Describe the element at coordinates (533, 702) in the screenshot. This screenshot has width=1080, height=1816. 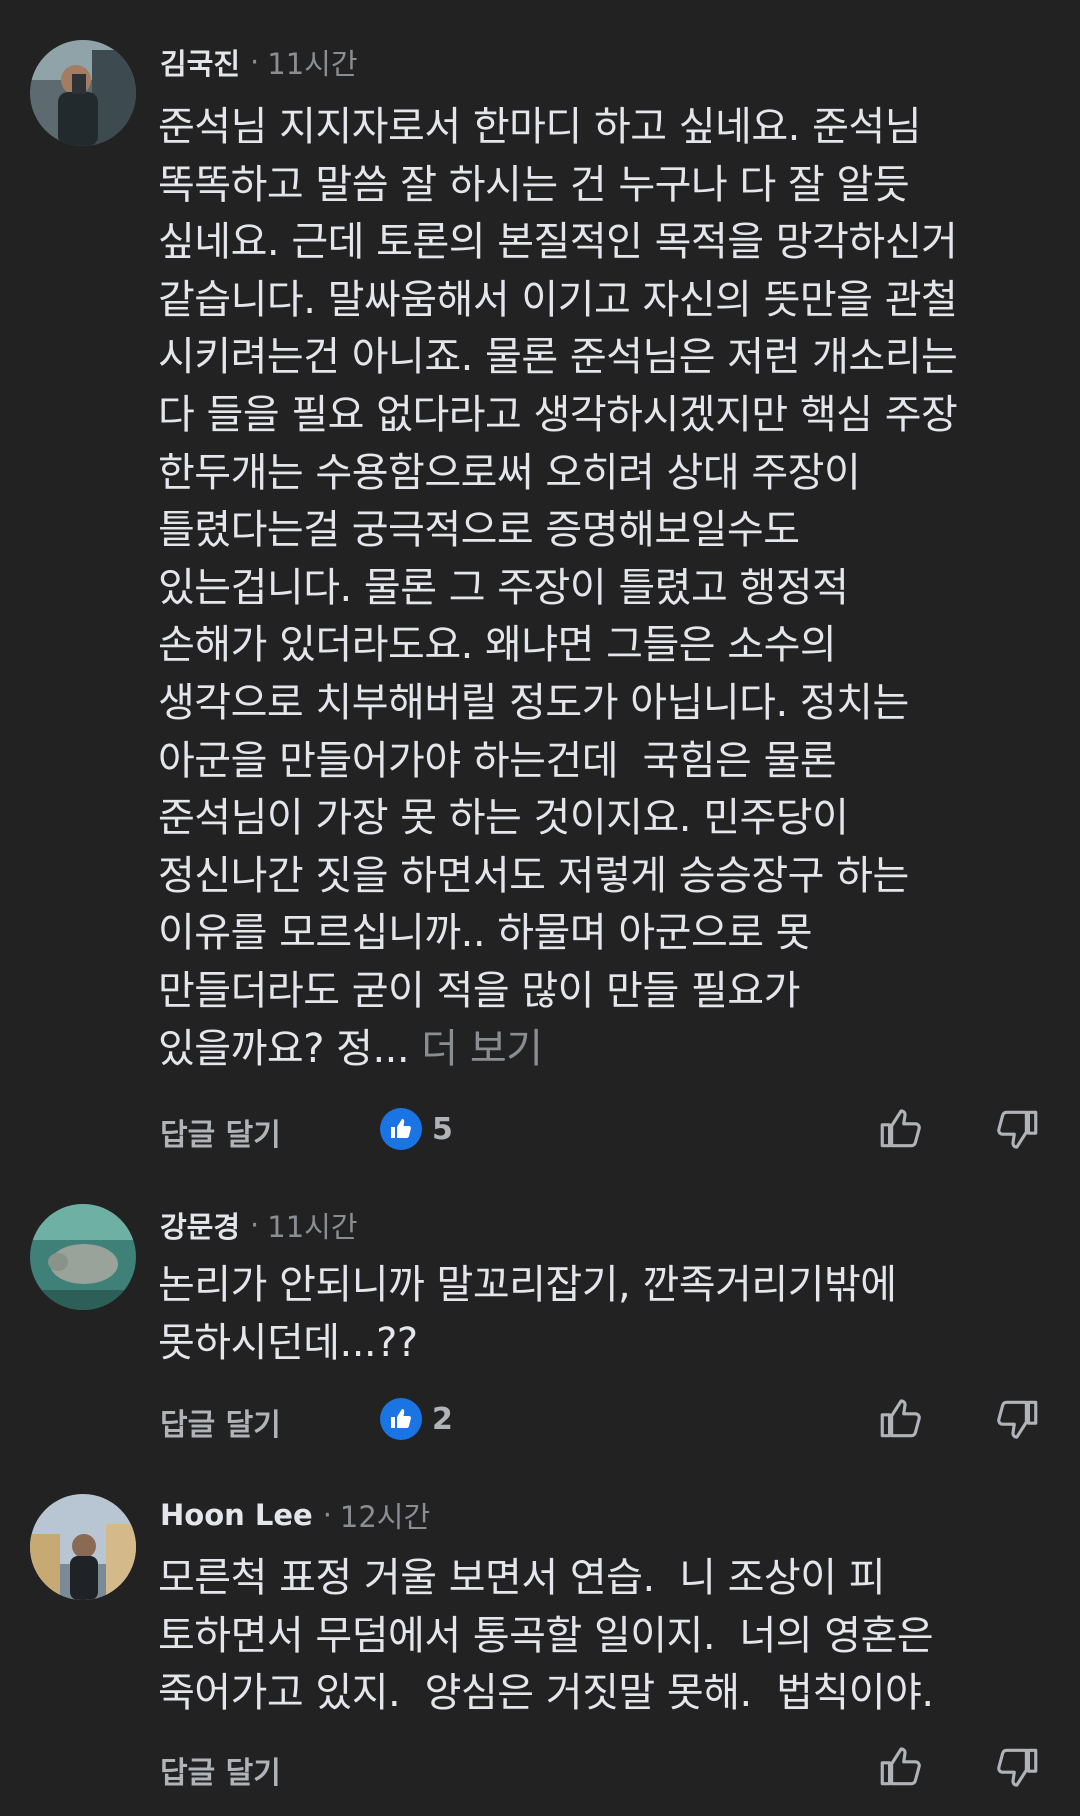
I see `comment-line: 생각으로 치부해버릴 정도가 아닙니다. 정치는` at that location.